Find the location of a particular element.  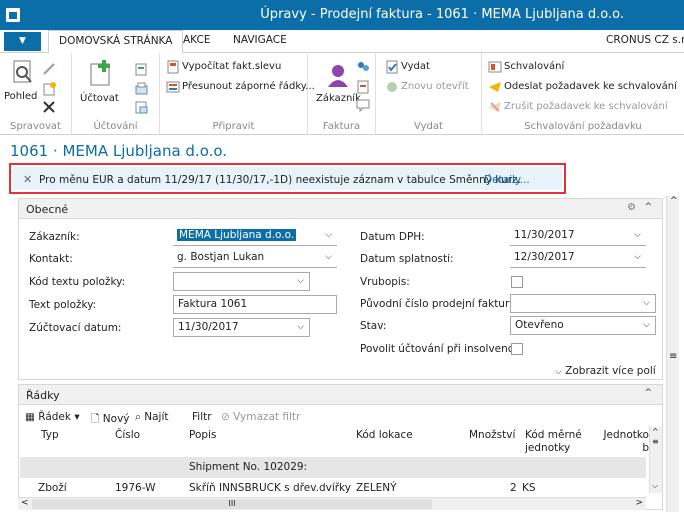

text-polozky-field: Faktura 1061 is located at coordinates (255, 304).